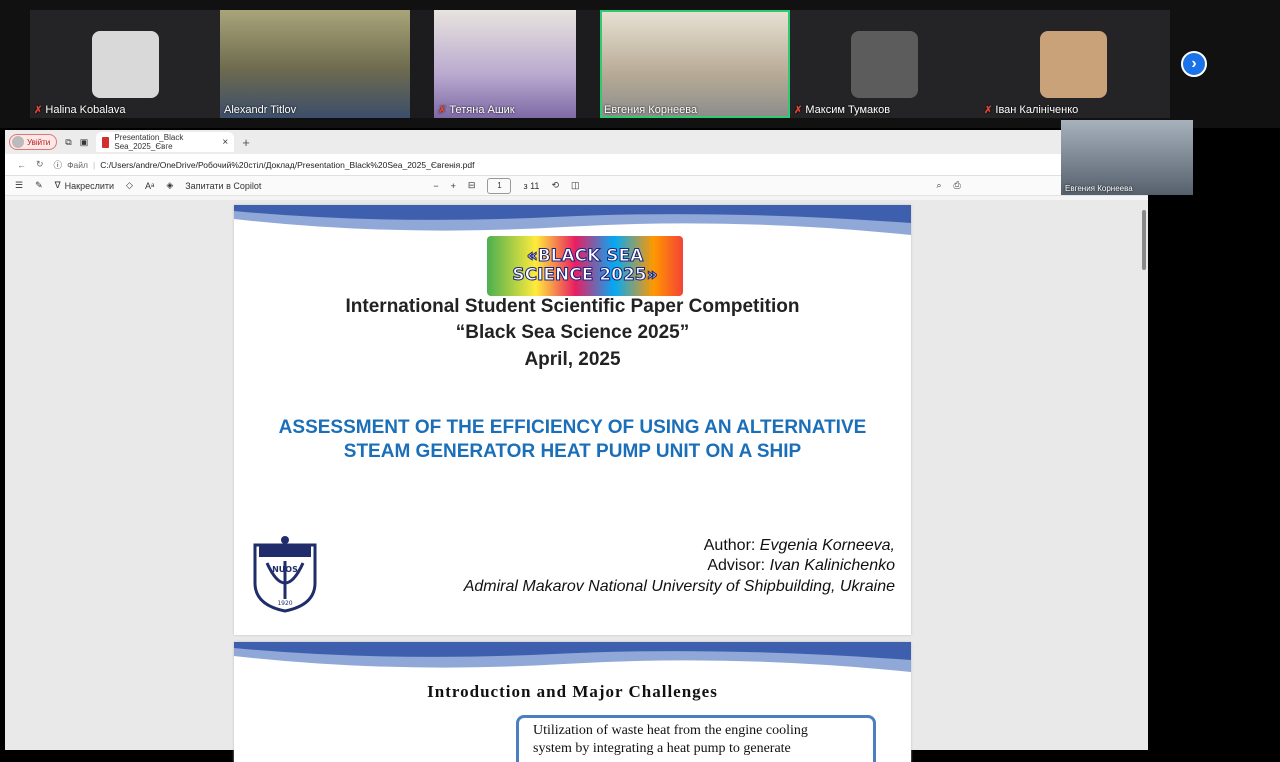 The image size is (1280, 762). Describe the element at coordinates (801, 565) in the screenshot. I see `advisor-line: Advisor: Ivan Kalinichenko` at that location.